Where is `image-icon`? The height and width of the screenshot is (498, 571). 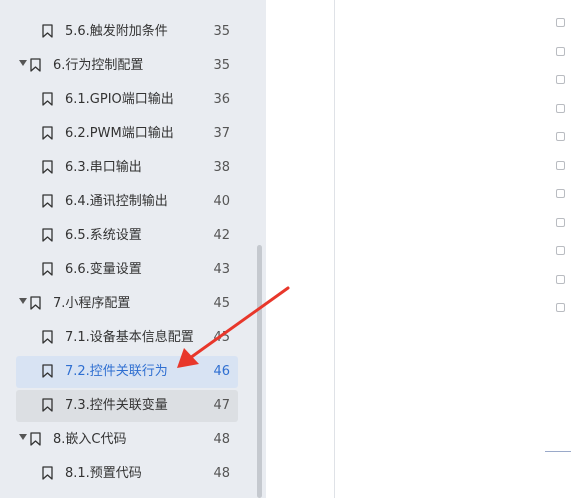
image-icon is located at coordinates (560, 136).